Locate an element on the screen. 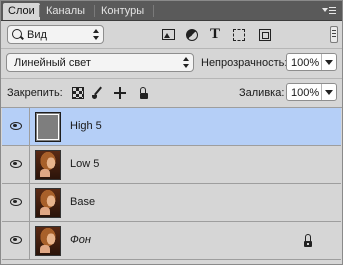 The image size is (343, 265). lock-label: Закрепить: is located at coordinates (35, 93).